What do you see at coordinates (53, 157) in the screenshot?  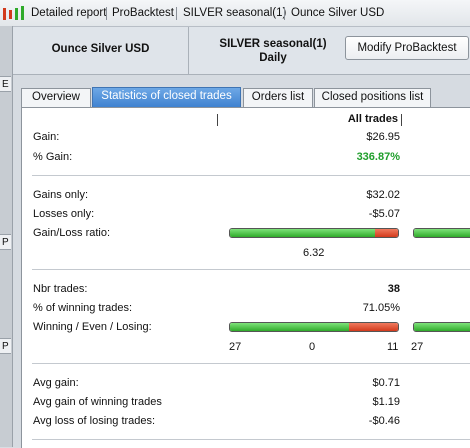 I see `pct-gain-label: % Gain:` at bounding box center [53, 157].